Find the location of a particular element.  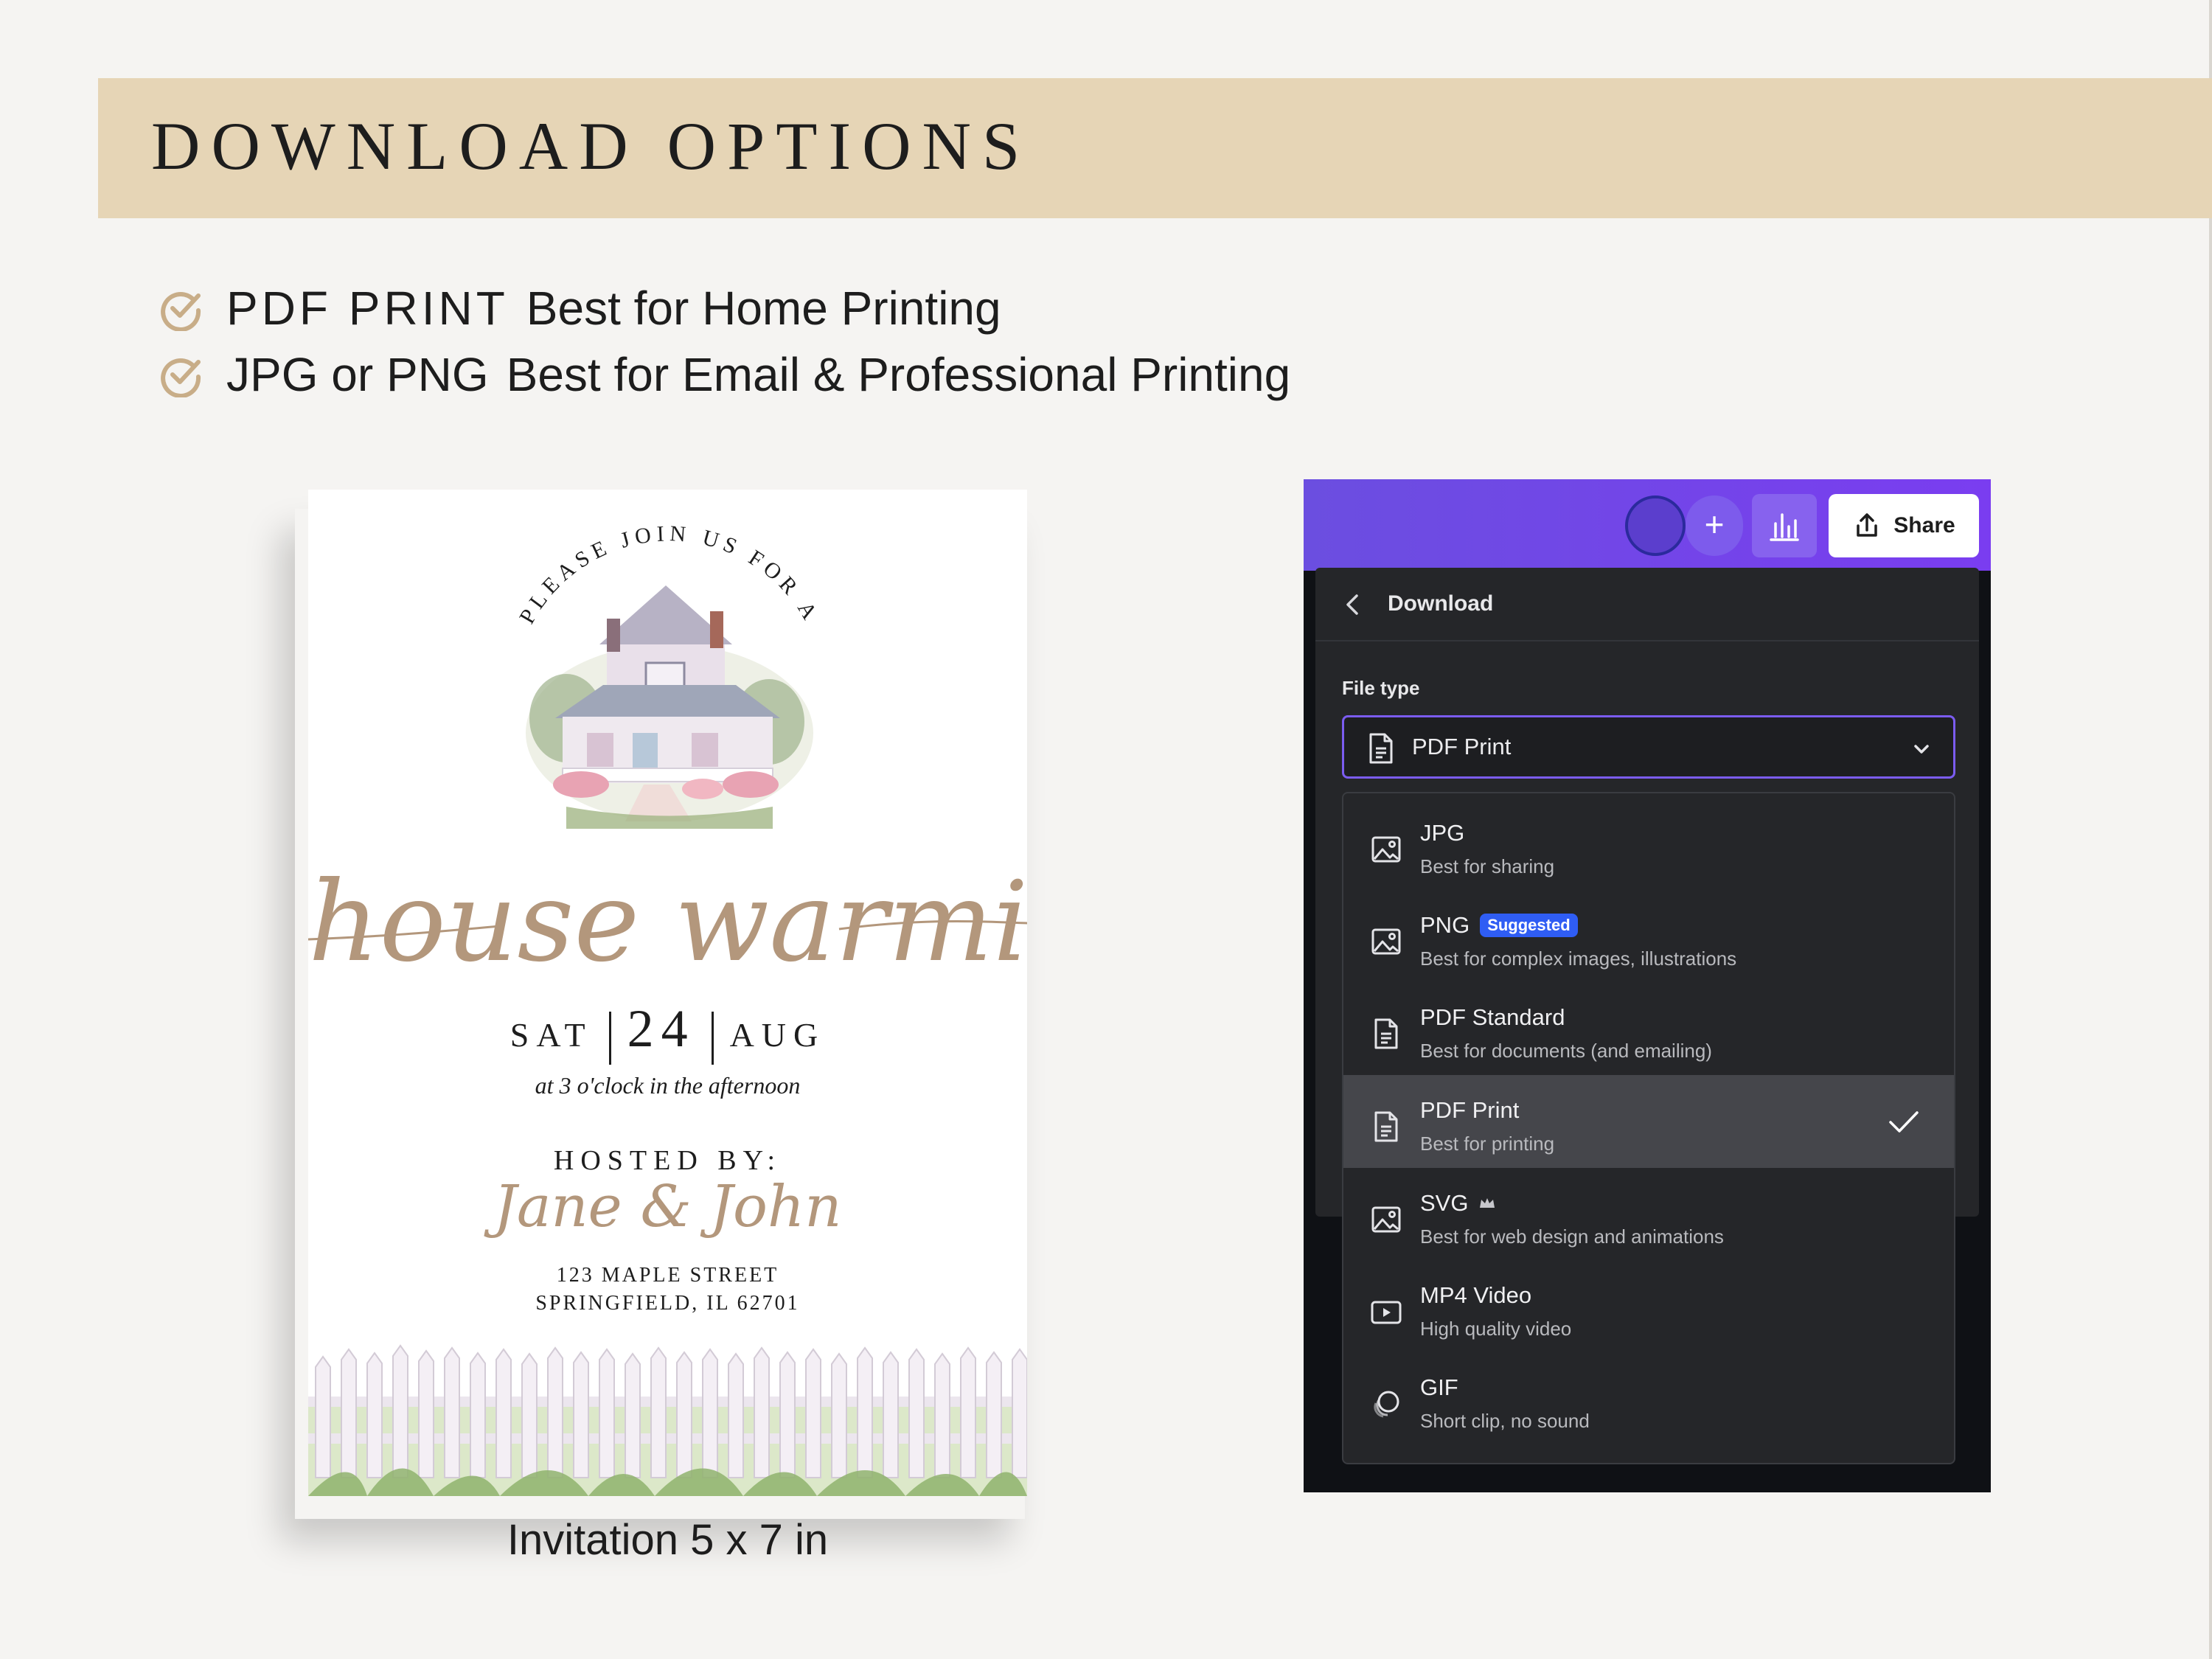

file-type-option-pdf-print: PDF Print Best for printing is located at coordinates (1648, 1121).